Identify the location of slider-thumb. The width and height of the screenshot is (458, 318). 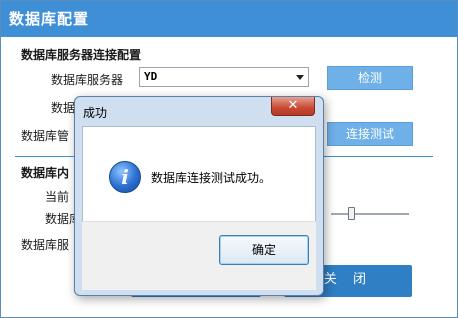
(351, 213).